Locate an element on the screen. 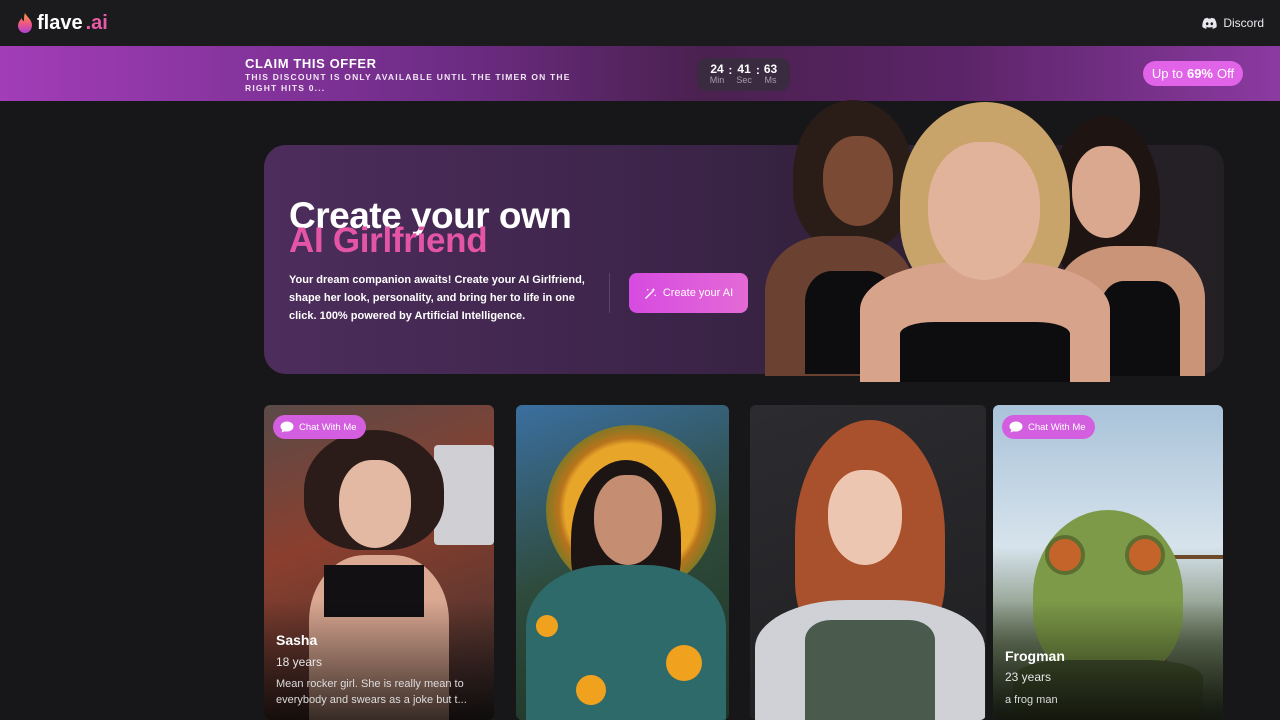  discord-icon is located at coordinates (1210, 23).